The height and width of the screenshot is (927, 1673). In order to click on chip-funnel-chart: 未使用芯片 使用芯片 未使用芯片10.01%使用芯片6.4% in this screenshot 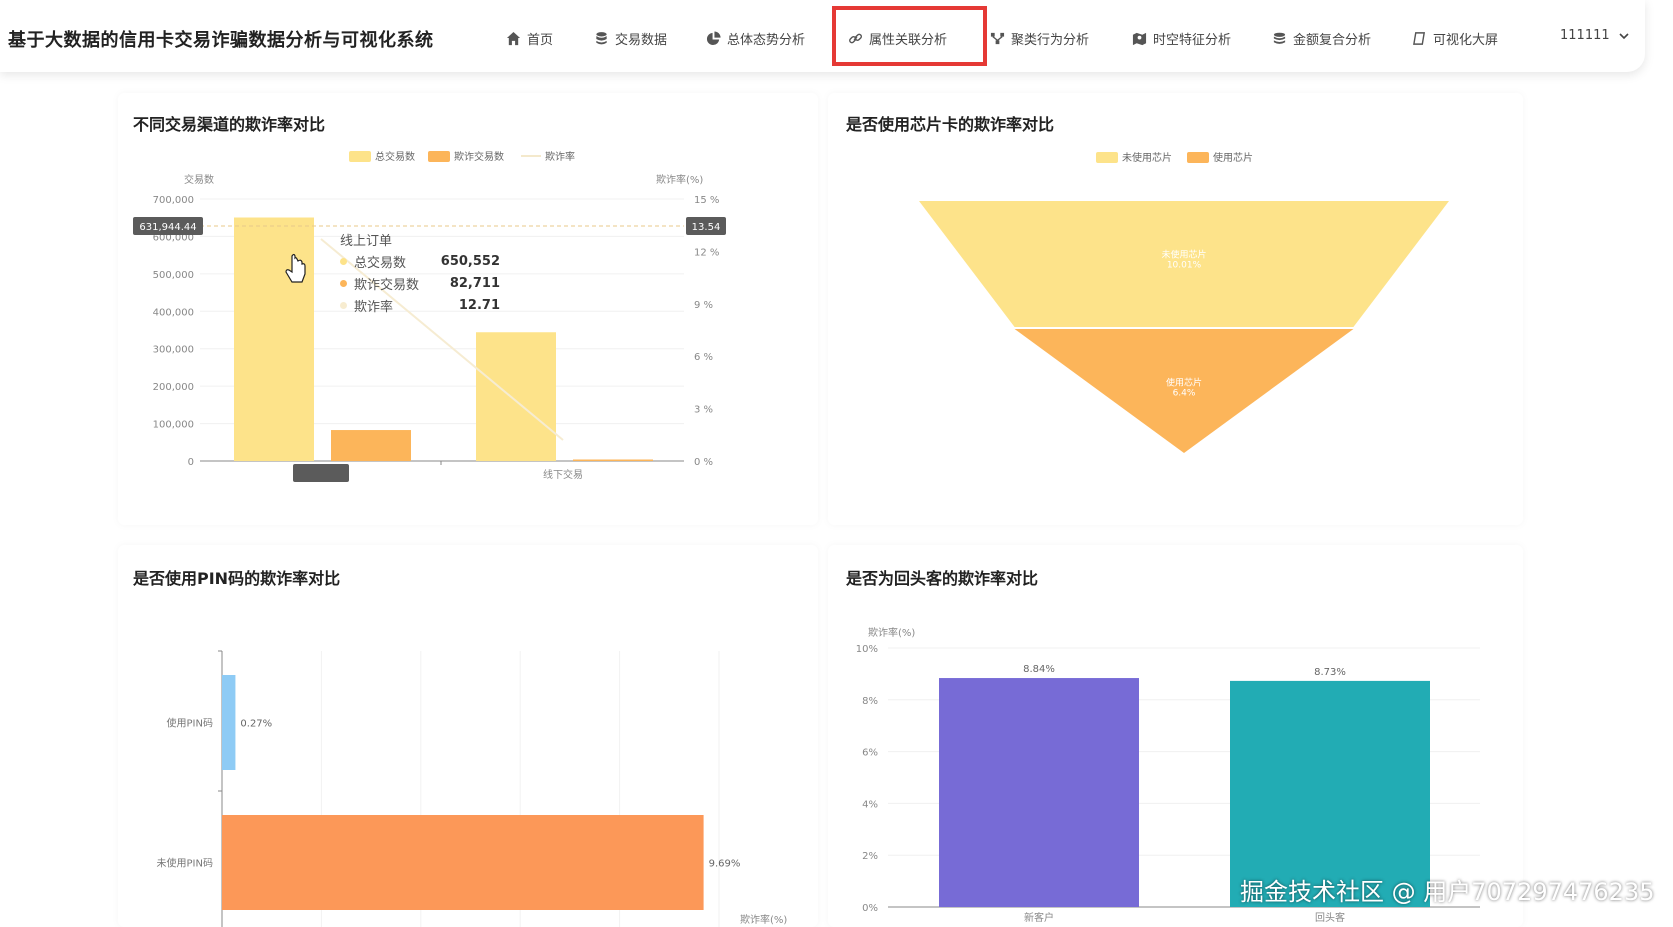, I will do `click(1184, 302)`.